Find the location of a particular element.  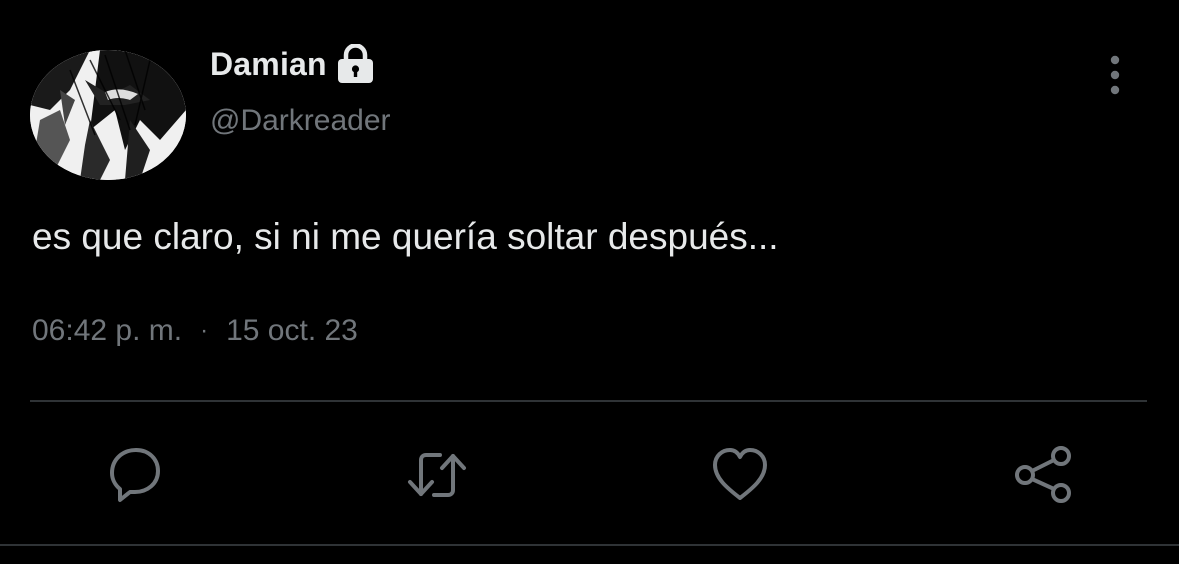

retweet-button is located at coordinates (437, 475).